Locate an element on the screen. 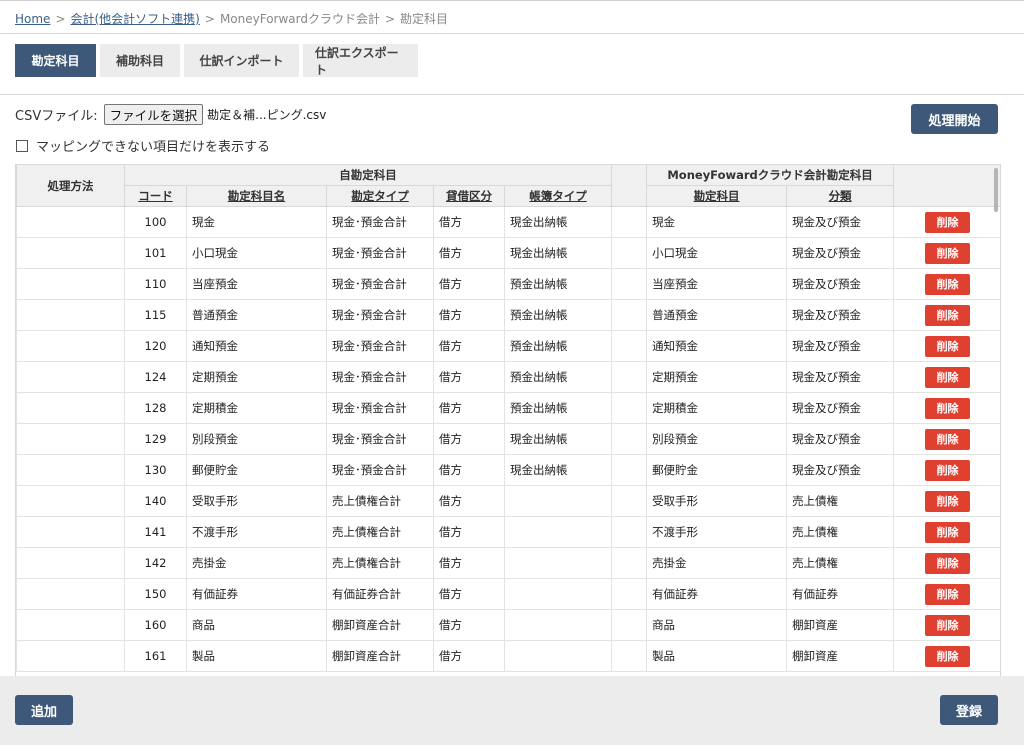 This screenshot has height=745, width=1024. file-name: 勘定＆補...ピング.csv is located at coordinates (267, 115).